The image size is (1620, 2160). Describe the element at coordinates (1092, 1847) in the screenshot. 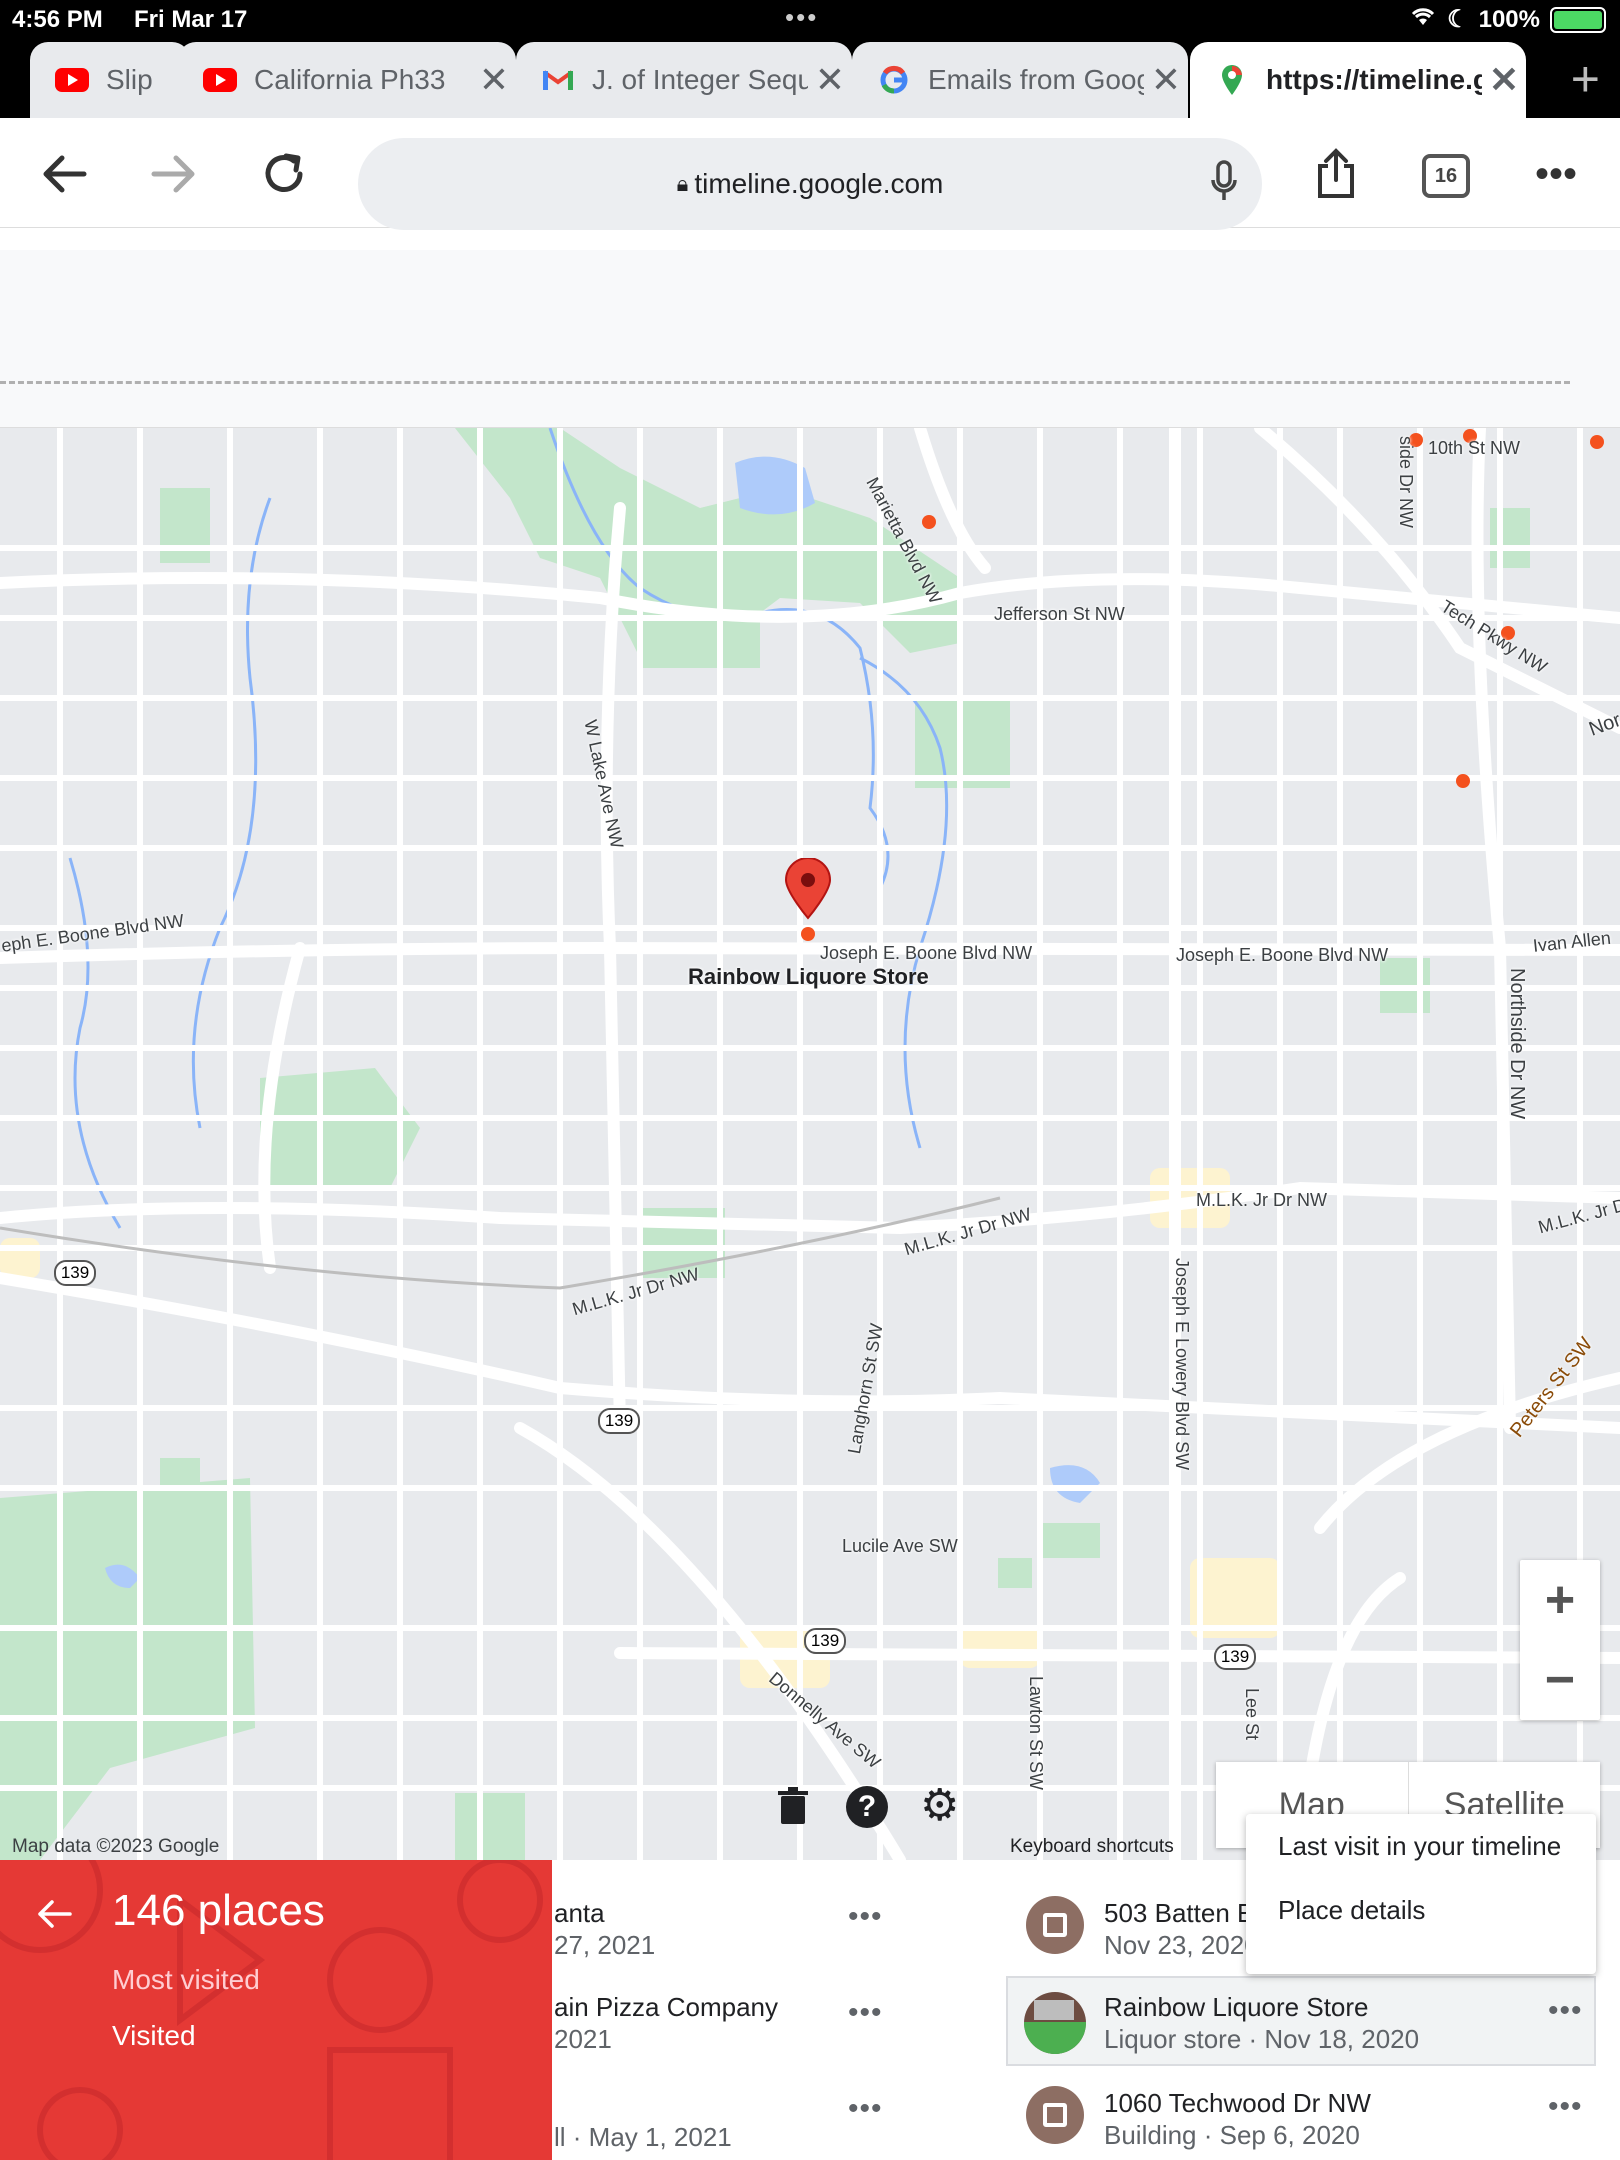

I see `keyboard-shortcuts-link: Keyboard shortcuts` at that location.